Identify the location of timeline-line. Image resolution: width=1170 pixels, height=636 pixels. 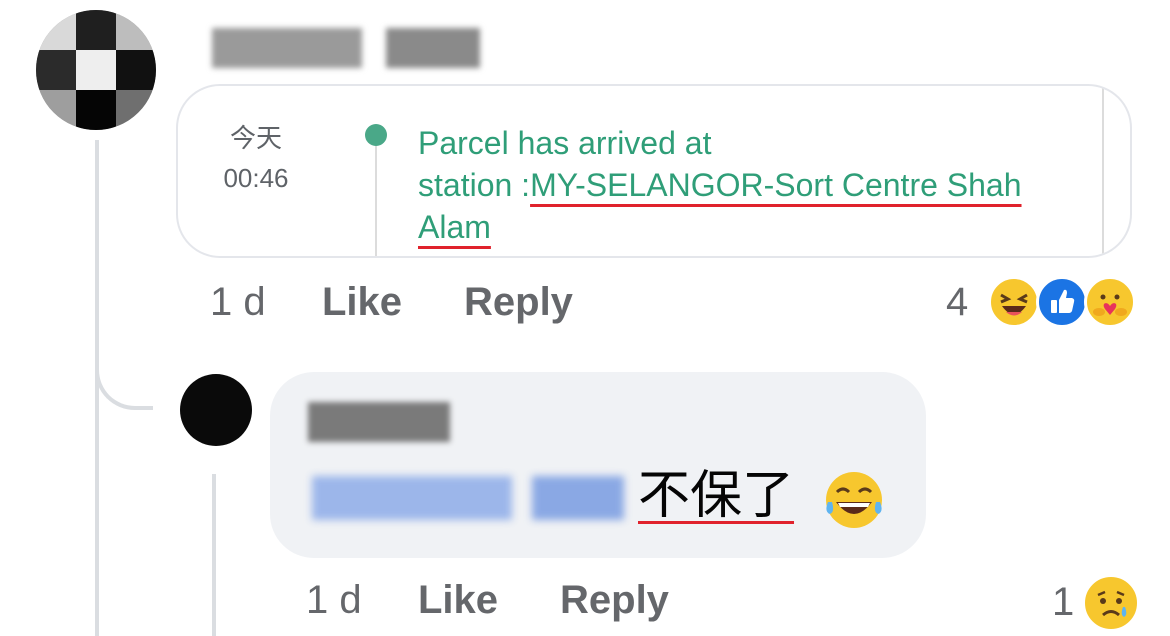
(376, 201).